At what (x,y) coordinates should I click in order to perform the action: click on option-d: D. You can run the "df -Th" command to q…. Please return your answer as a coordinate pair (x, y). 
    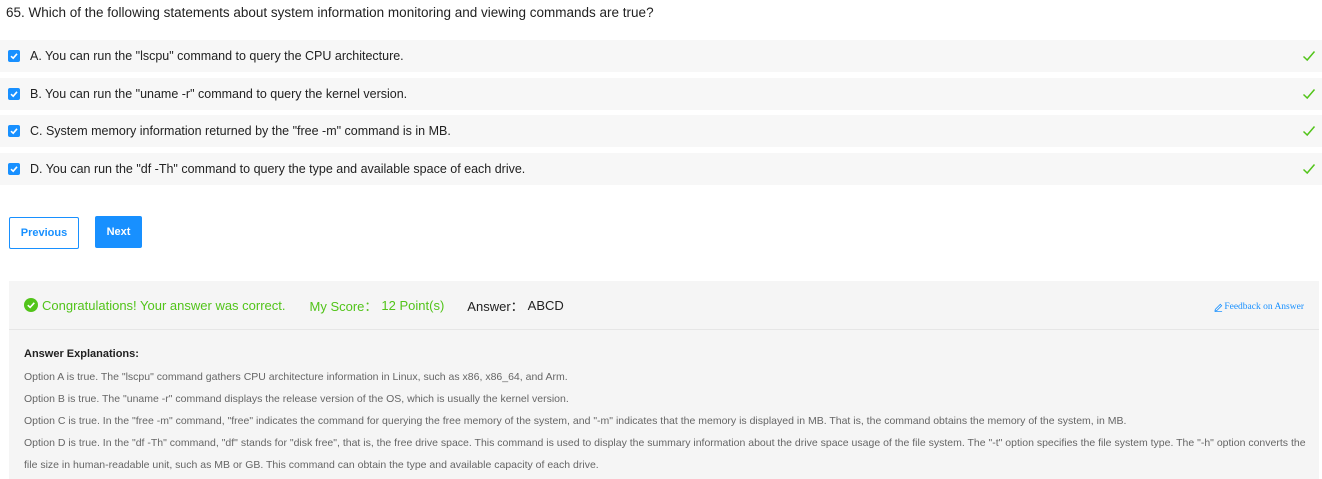
    Looking at the image, I should click on (661, 168).